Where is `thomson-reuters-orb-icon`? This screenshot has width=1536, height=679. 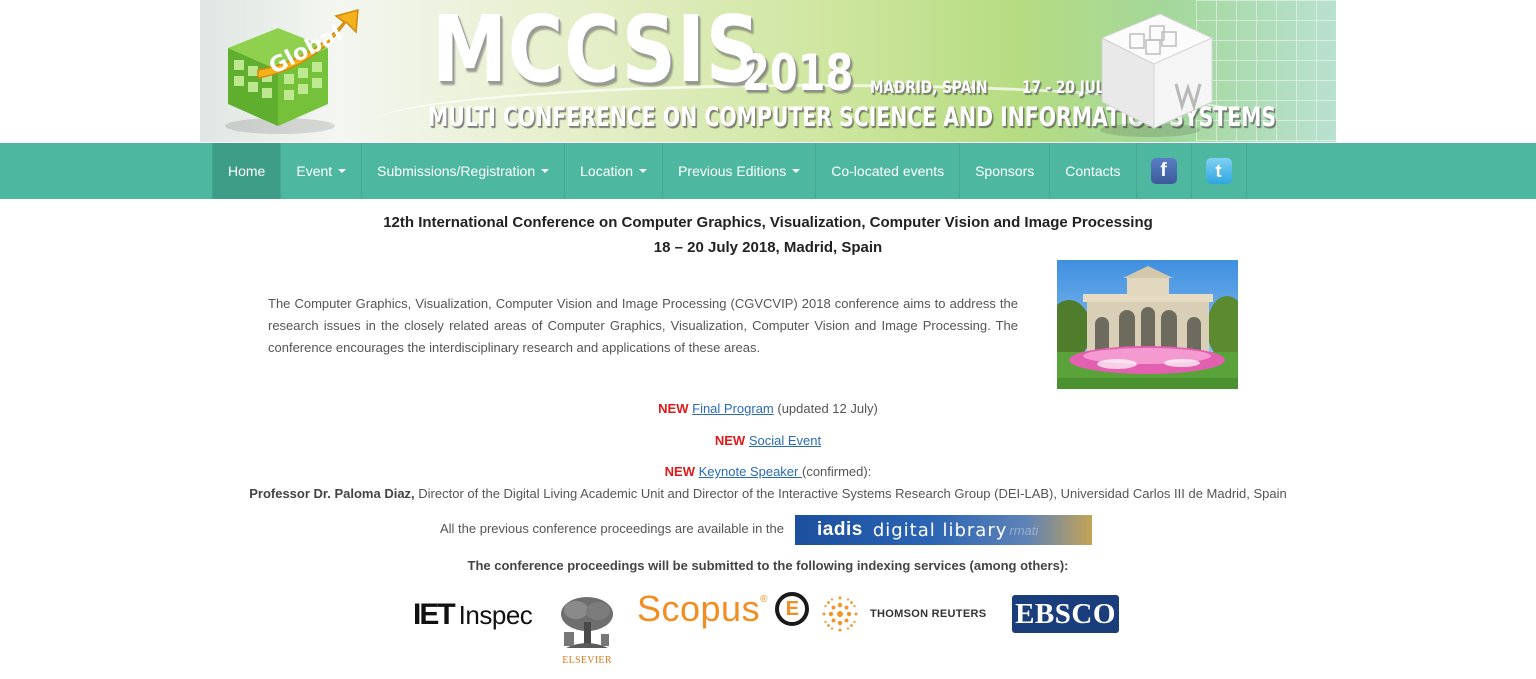 thomson-reuters-orb-icon is located at coordinates (840, 614).